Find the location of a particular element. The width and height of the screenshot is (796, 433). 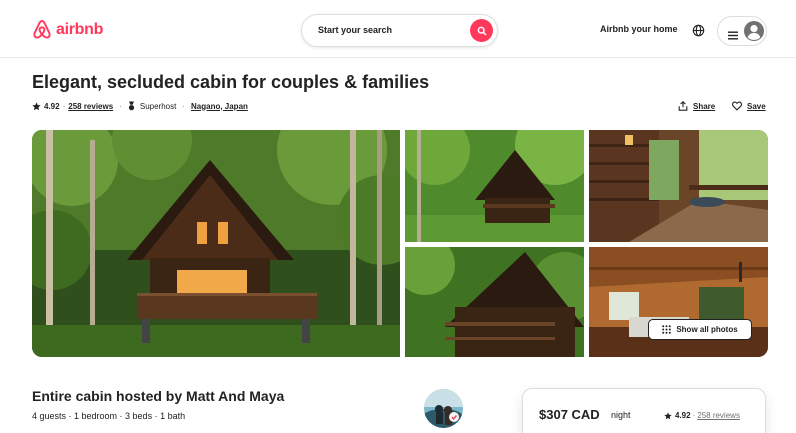

airbnb-logo: airbnb is located at coordinates (67, 29).